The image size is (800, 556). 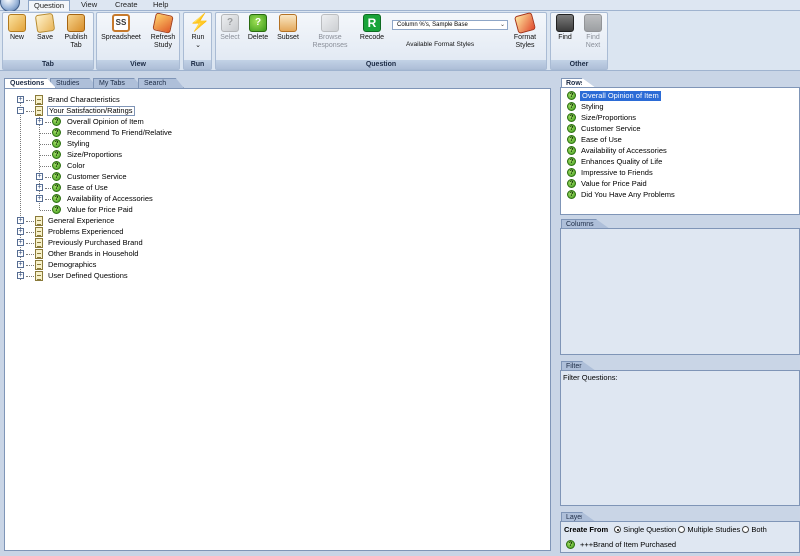 What do you see at coordinates (186, 177) in the screenshot?
I see `tree-node-customer-service: + ? Customer Service` at bounding box center [186, 177].